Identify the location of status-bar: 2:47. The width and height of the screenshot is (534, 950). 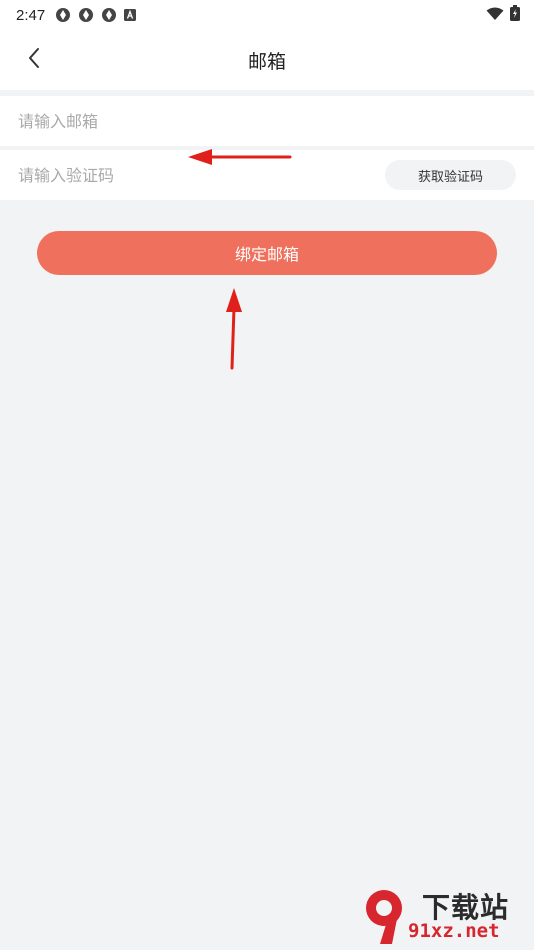
(267, 15).